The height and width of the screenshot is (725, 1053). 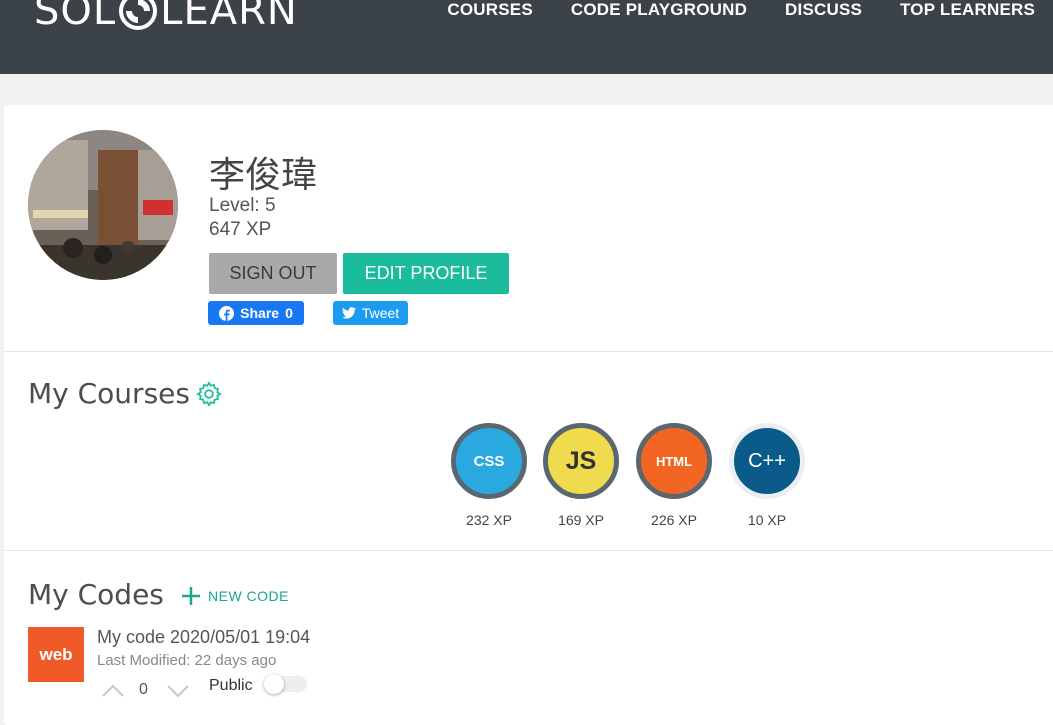 I want to click on course-xp: 232 XP, so click(x=489, y=520).